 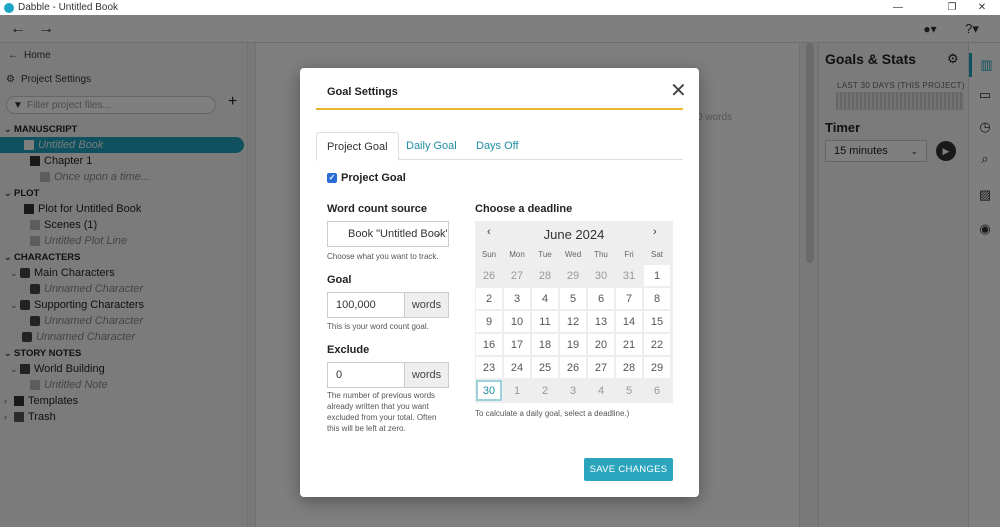 I want to click on save-changes-button: SAVE CHANGES, so click(x=628, y=469).